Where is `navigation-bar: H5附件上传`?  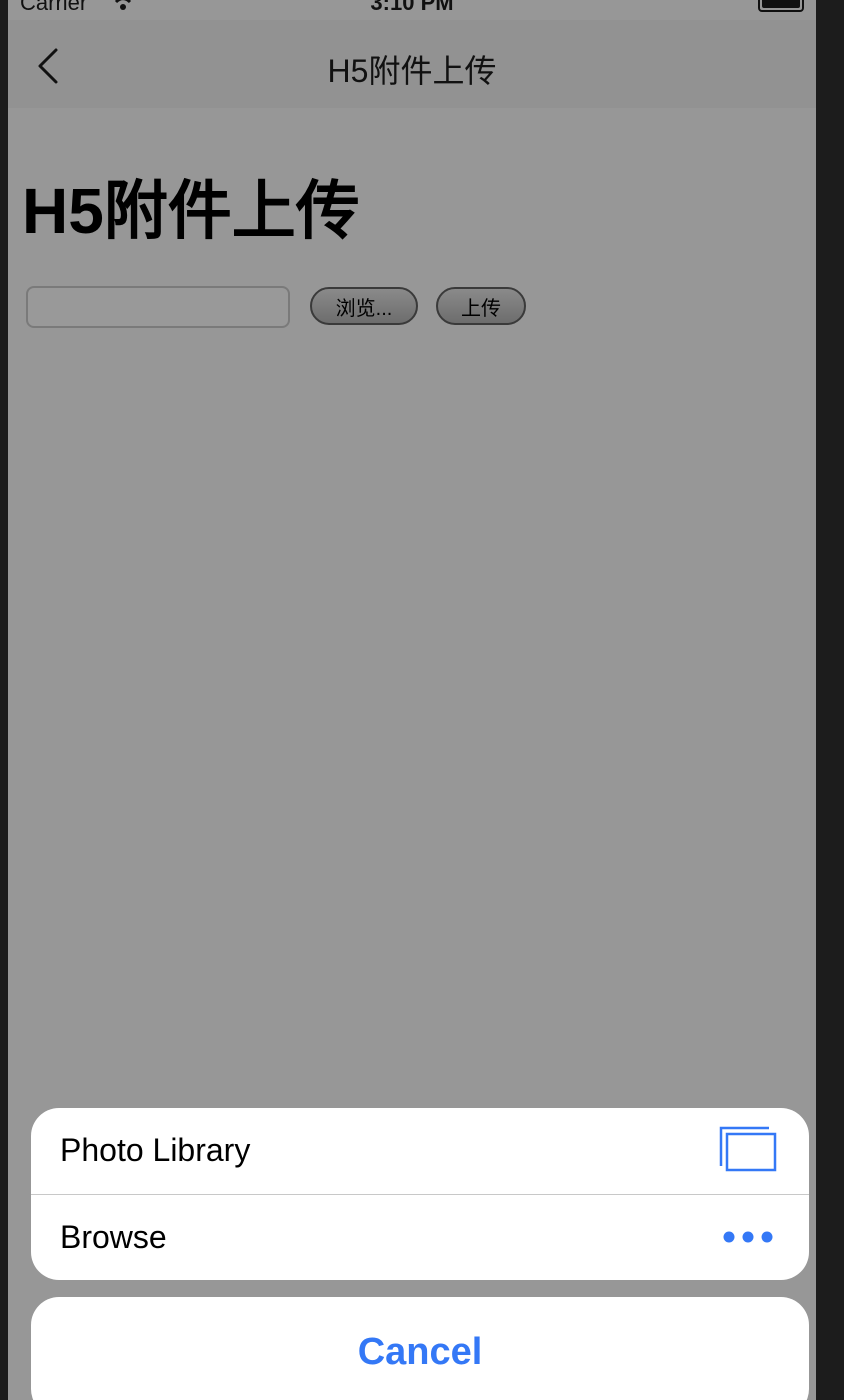
navigation-bar: H5附件上传 is located at coordinates (412, 64).